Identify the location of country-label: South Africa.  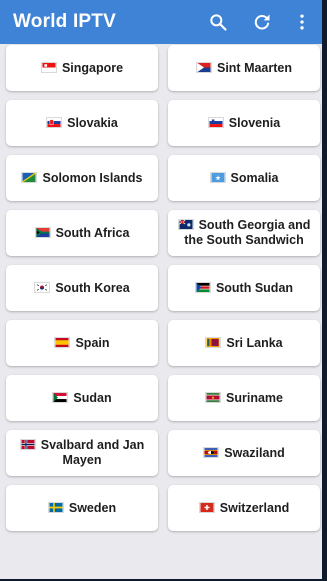
(92, 232).